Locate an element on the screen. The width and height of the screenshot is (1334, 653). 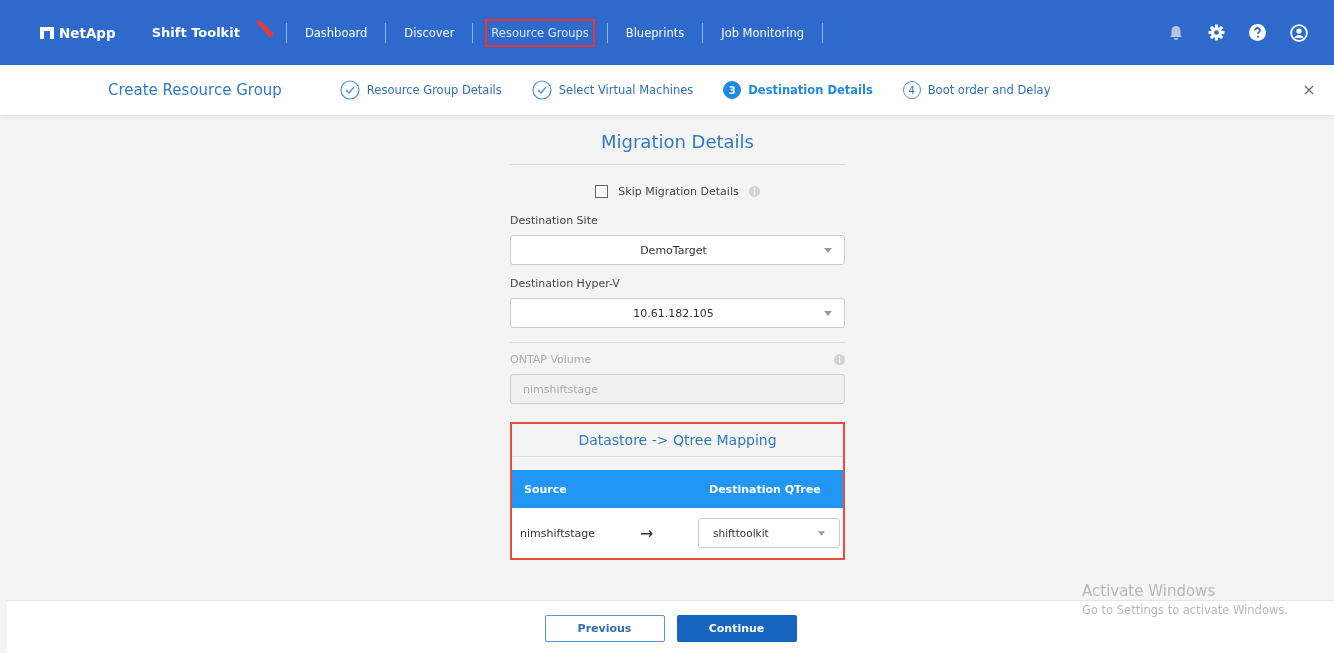
step-number: 3 is located at coordinates (732, 90).